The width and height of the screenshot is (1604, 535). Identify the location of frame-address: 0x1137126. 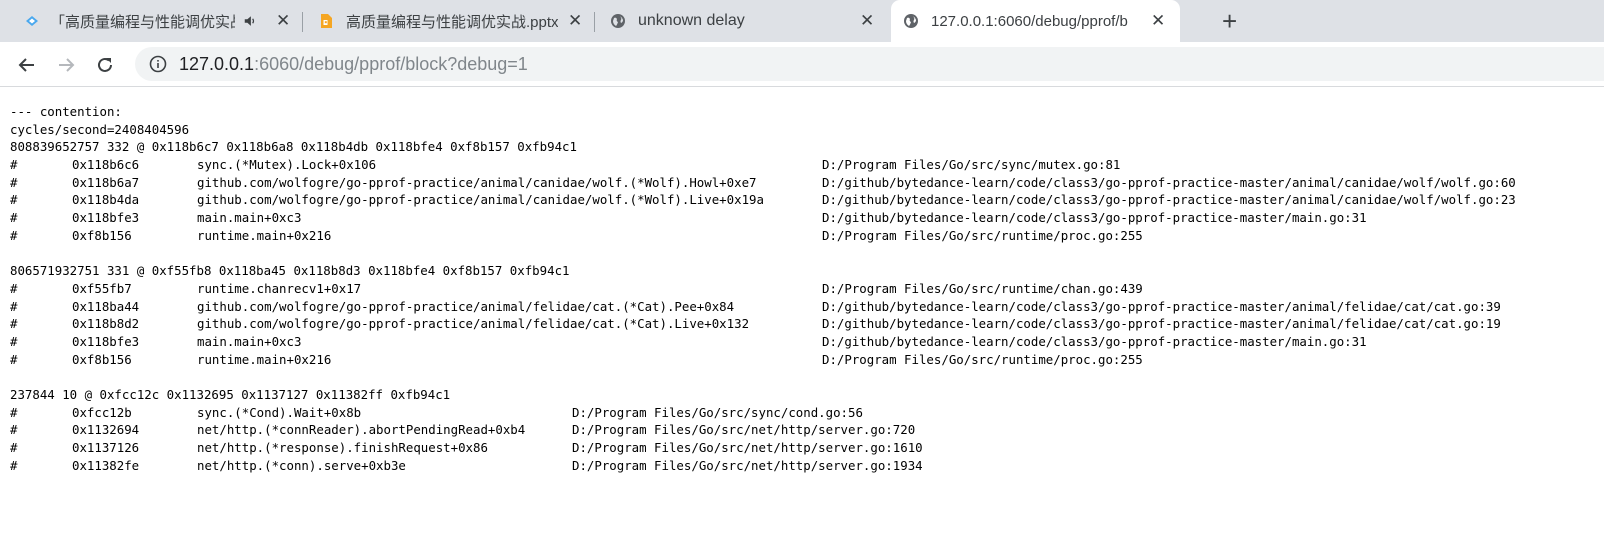
(106, 448).